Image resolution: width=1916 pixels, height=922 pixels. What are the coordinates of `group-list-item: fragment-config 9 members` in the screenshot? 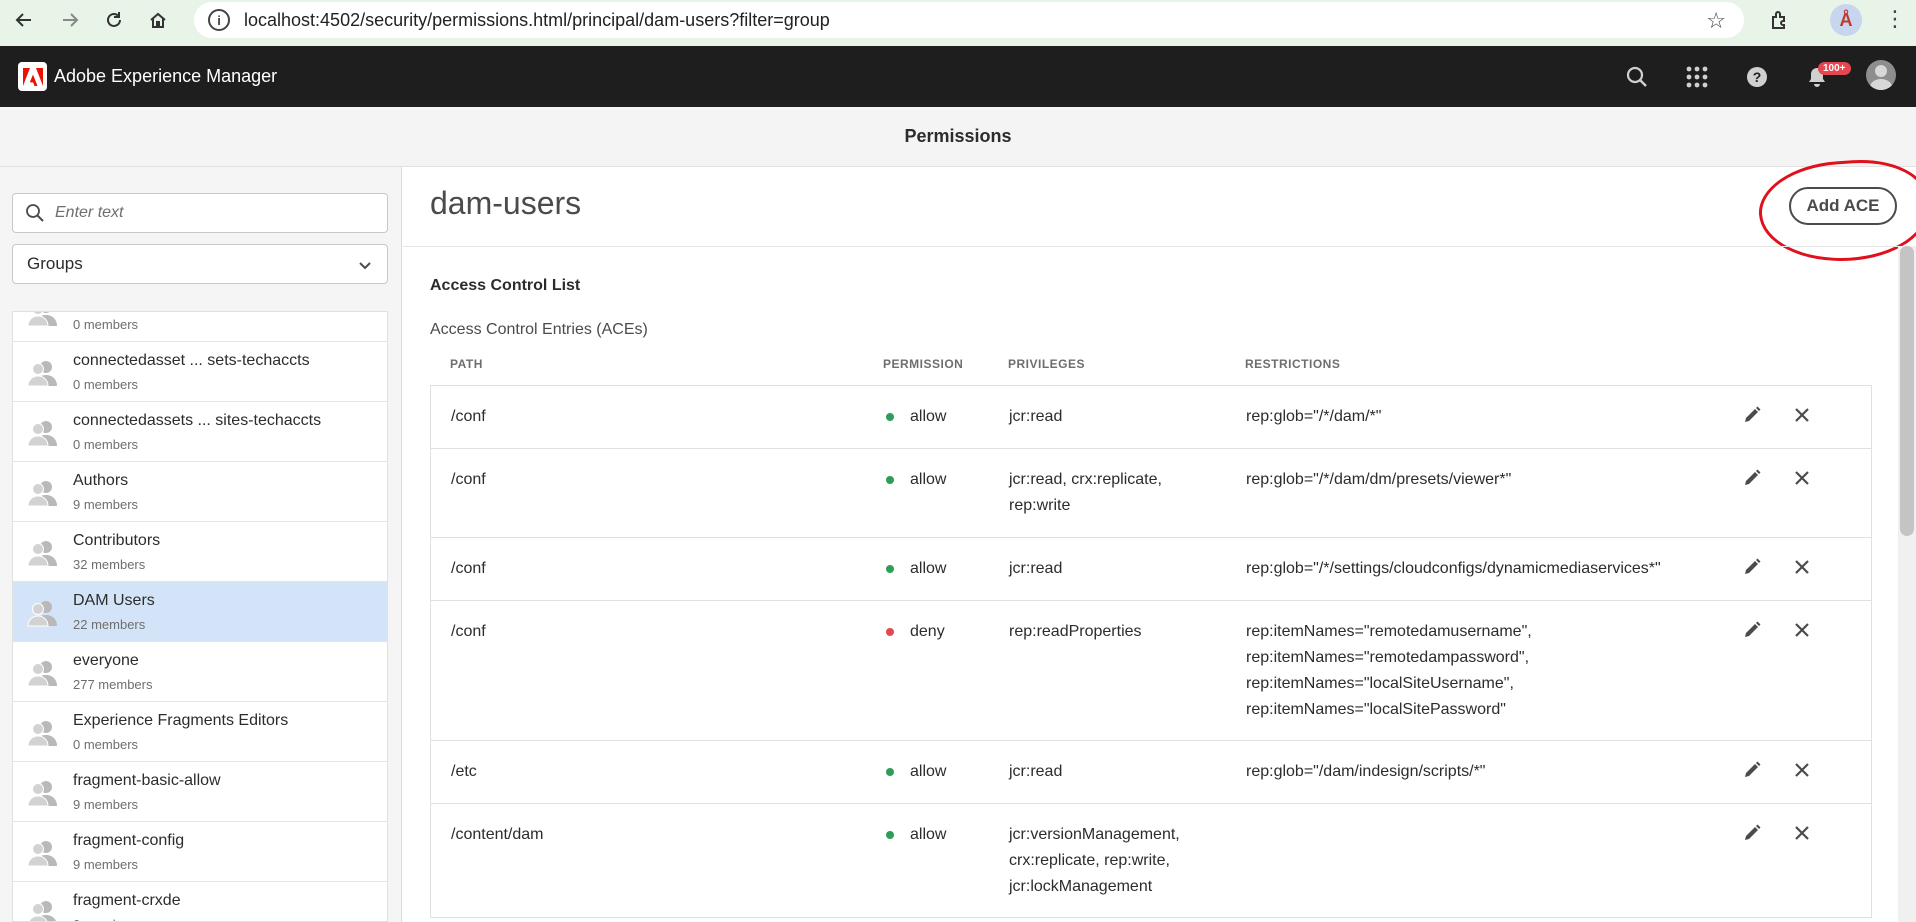 It's located at (200, 852).